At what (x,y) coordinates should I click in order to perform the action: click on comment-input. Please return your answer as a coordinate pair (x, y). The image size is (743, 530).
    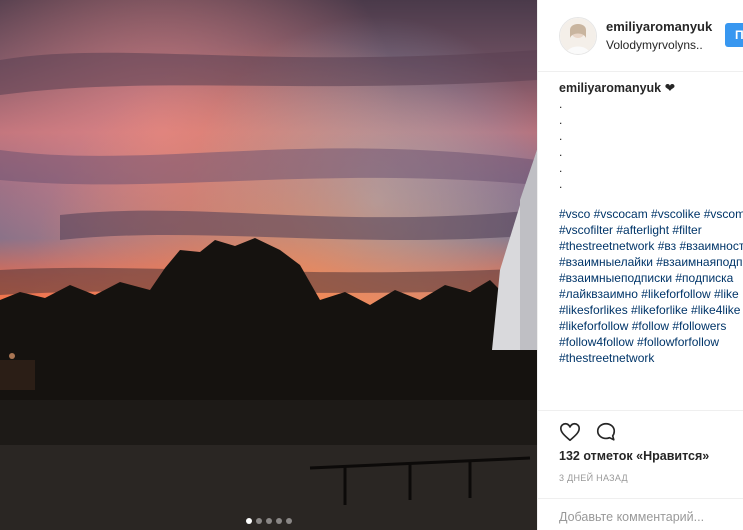
    Looking at the image, I should click on (649, 517).